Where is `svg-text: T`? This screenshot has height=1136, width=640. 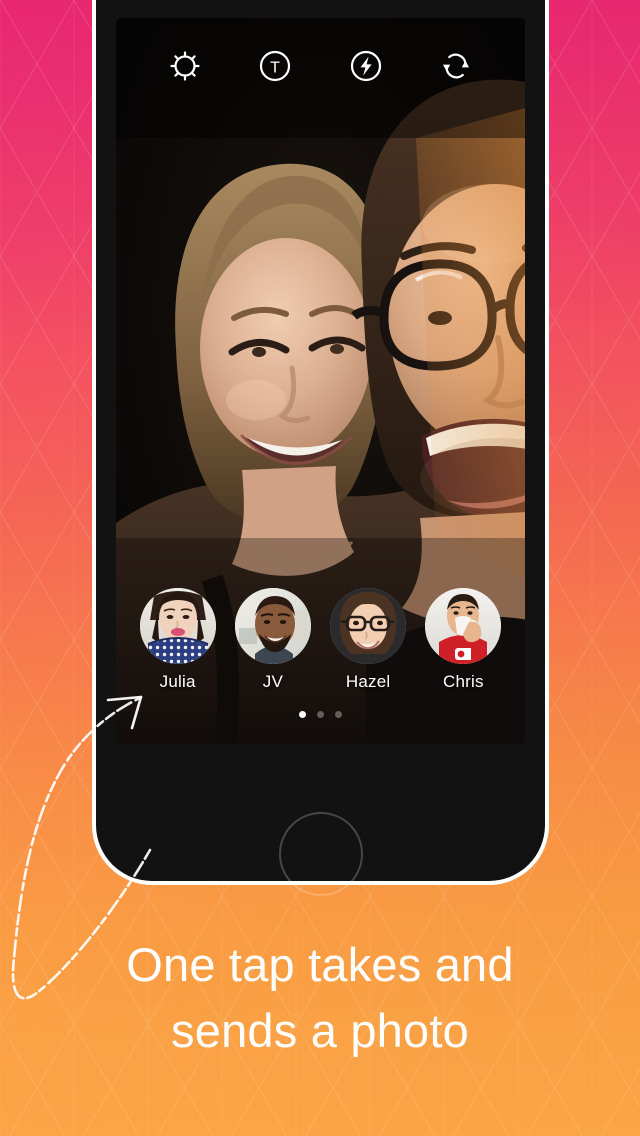 svg-text: T is located at coordinates (275, 68).